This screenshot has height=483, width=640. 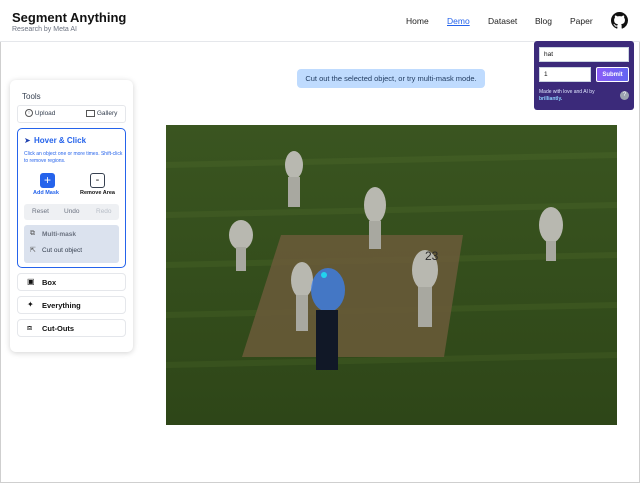 I want to click on everything-tool-button: ✦ Everything, so click(x=71, y=305).